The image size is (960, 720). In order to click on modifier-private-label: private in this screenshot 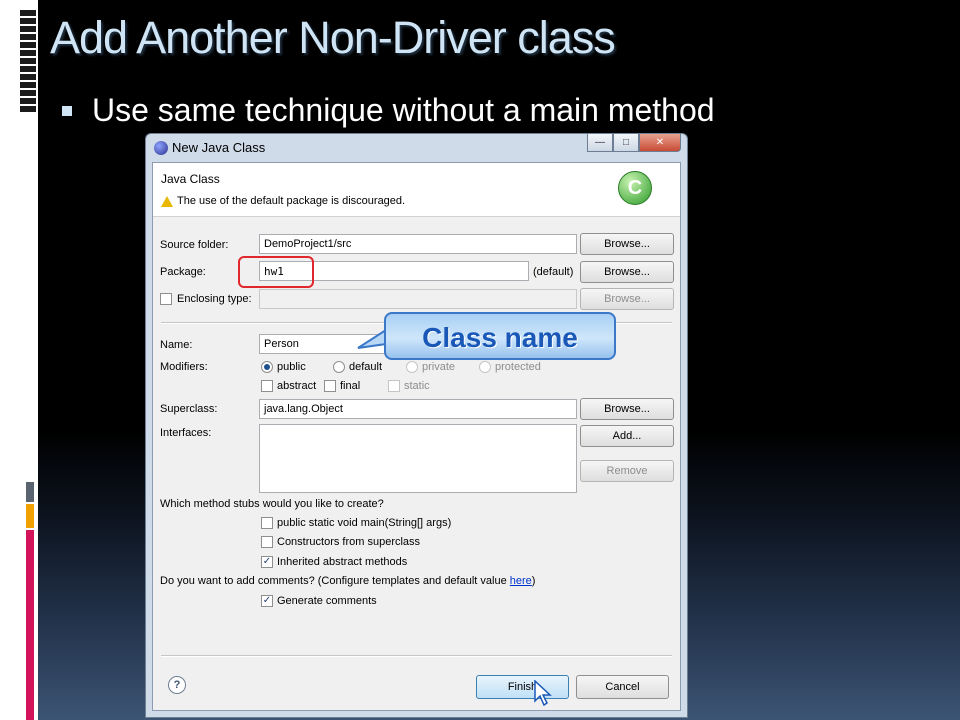, I will do `click(439, 367)`.